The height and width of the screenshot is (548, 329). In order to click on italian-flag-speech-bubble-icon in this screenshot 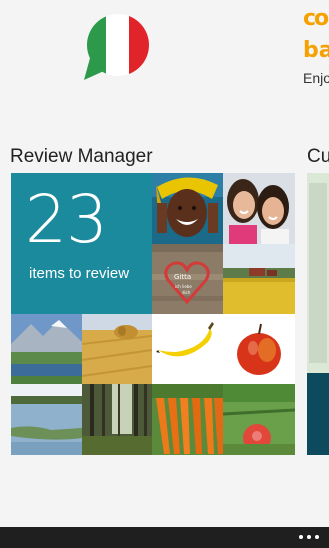, I will do `click(116, 47)`.